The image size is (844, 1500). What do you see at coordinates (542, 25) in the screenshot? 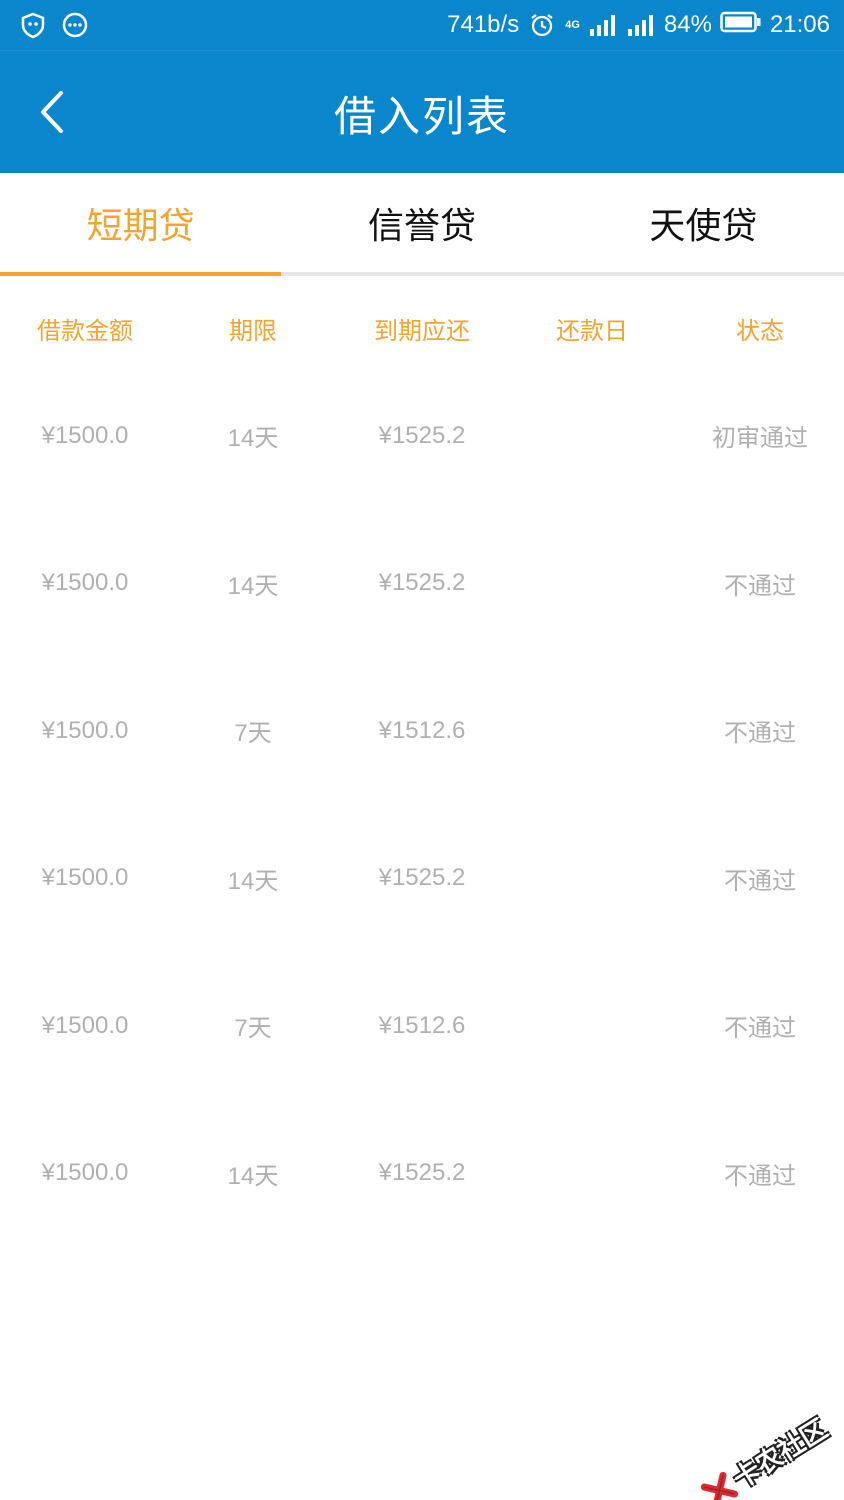
I see `alarm-icon` at bounding box center [542, 25].